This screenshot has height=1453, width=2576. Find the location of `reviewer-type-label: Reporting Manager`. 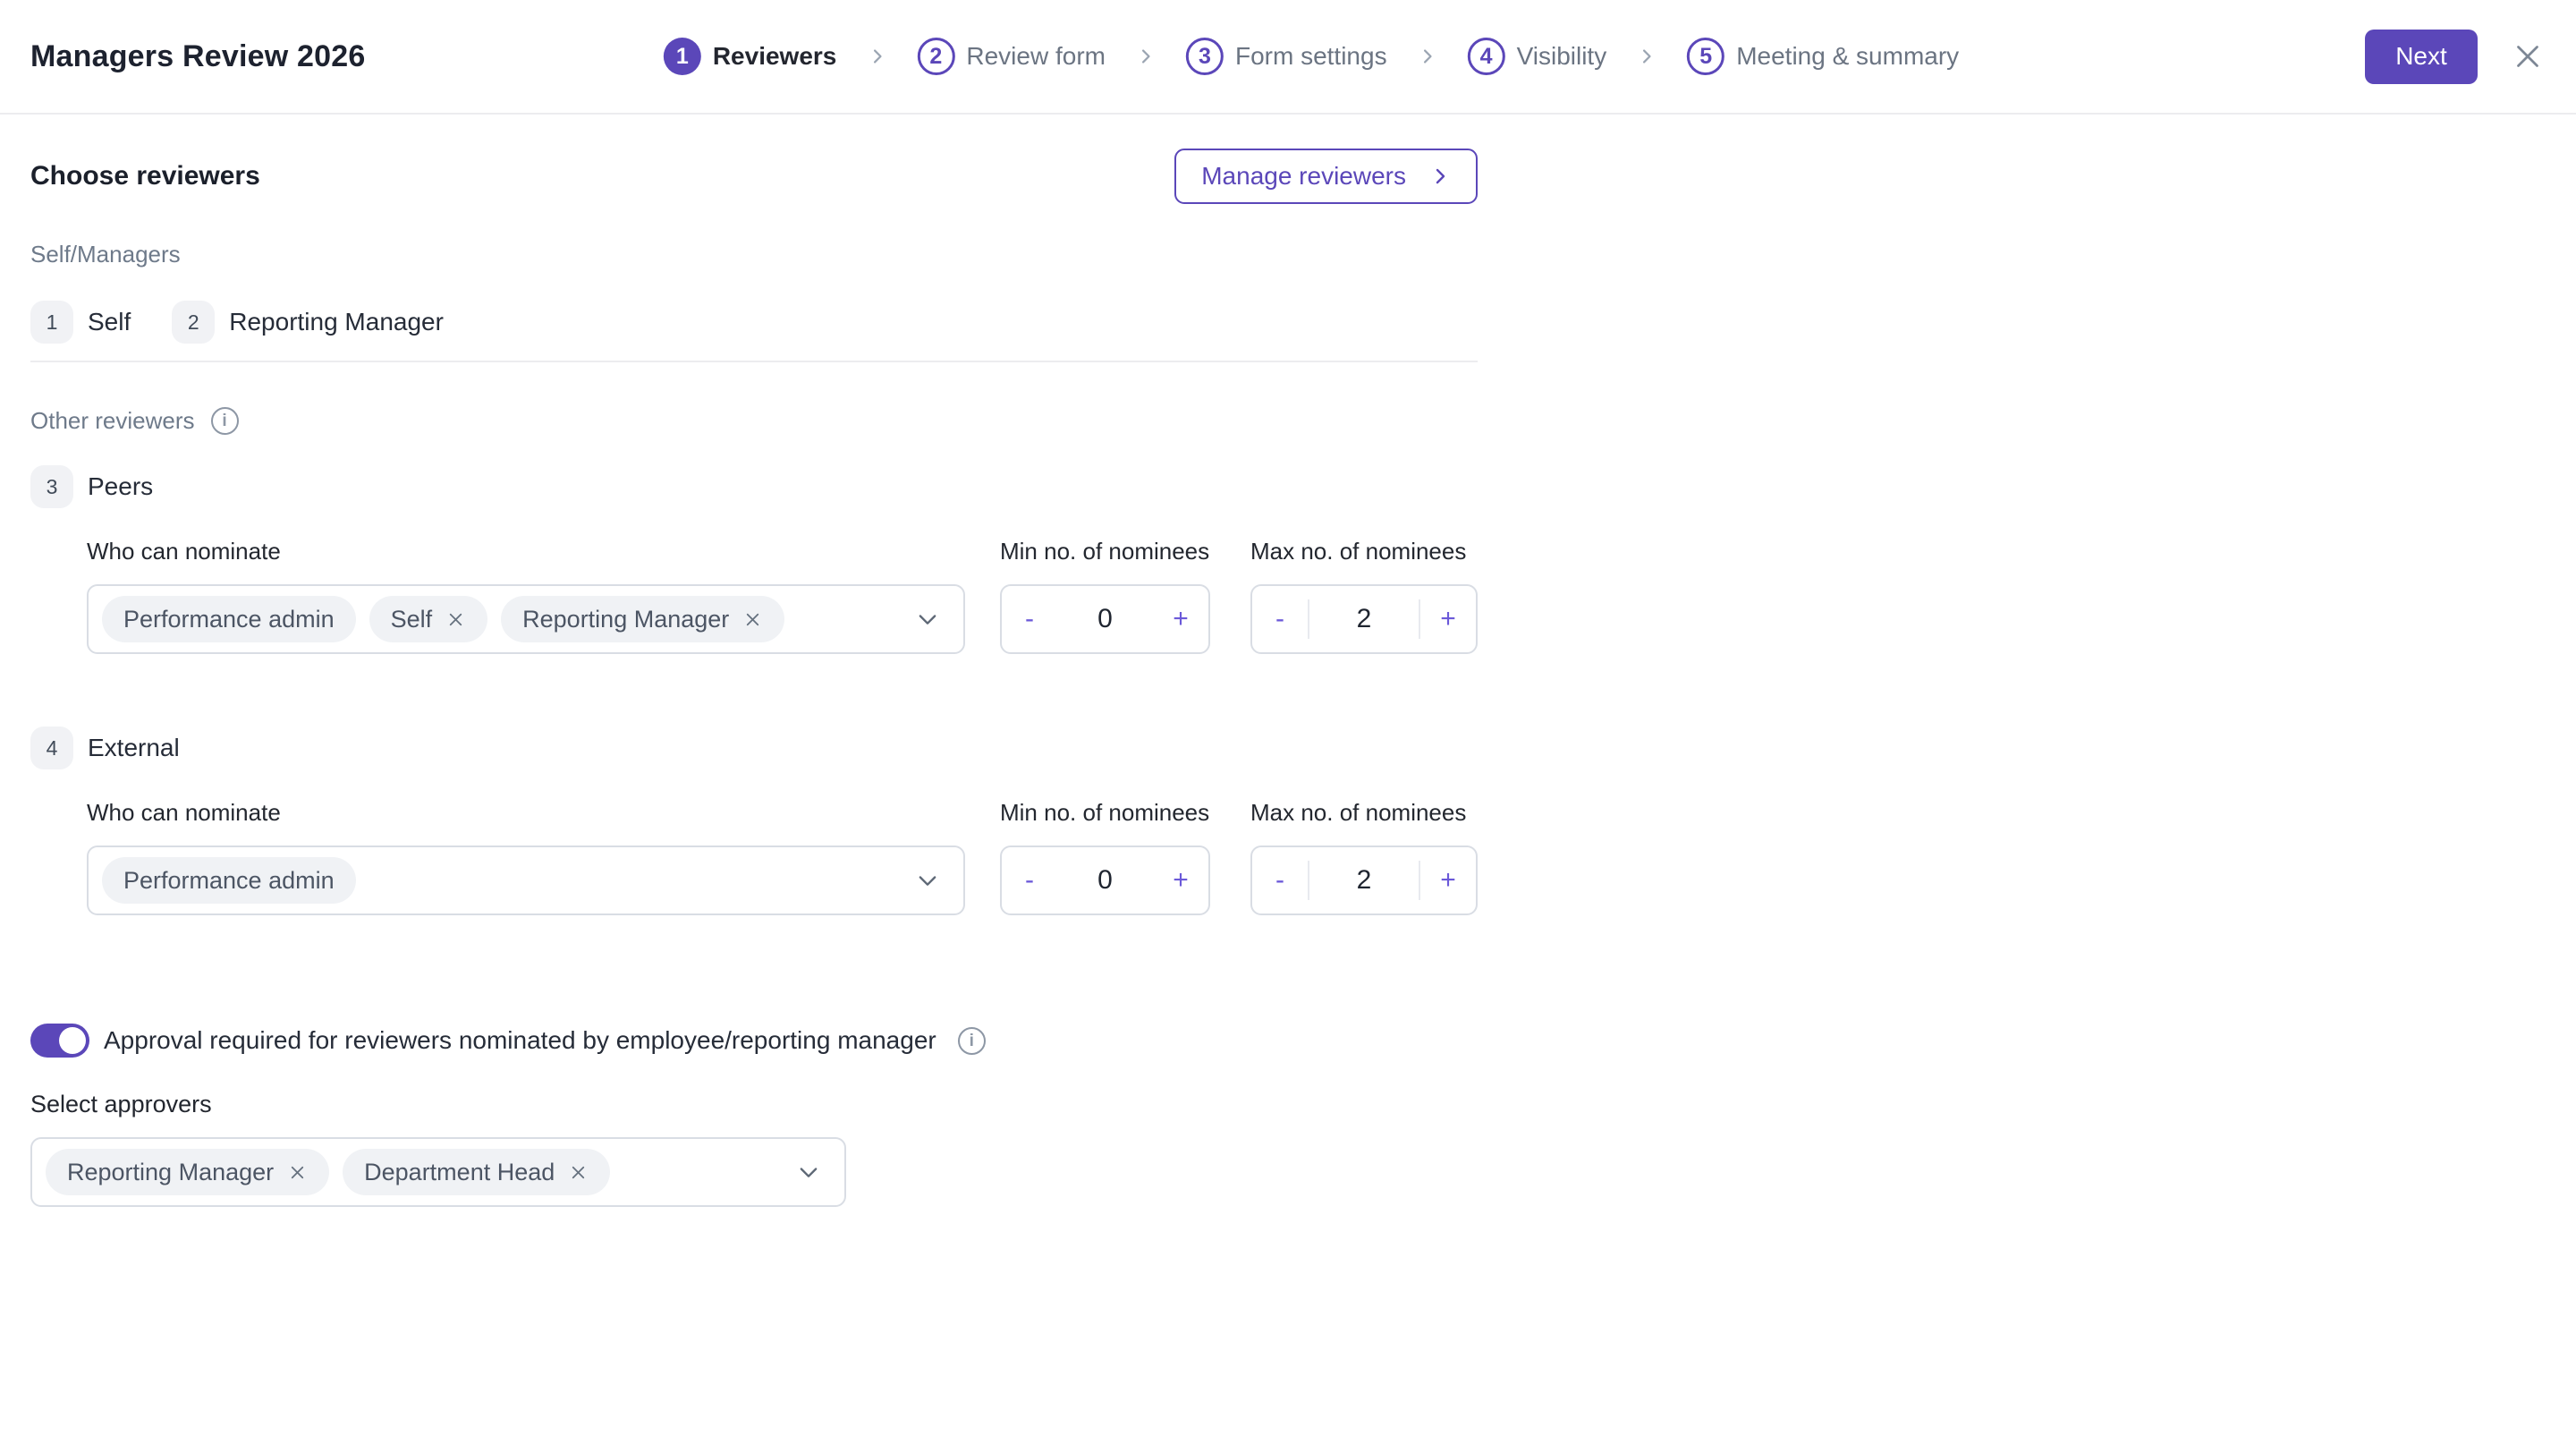

reviewer-type-label: Reporting Manager is located at coordinates (336, 322).